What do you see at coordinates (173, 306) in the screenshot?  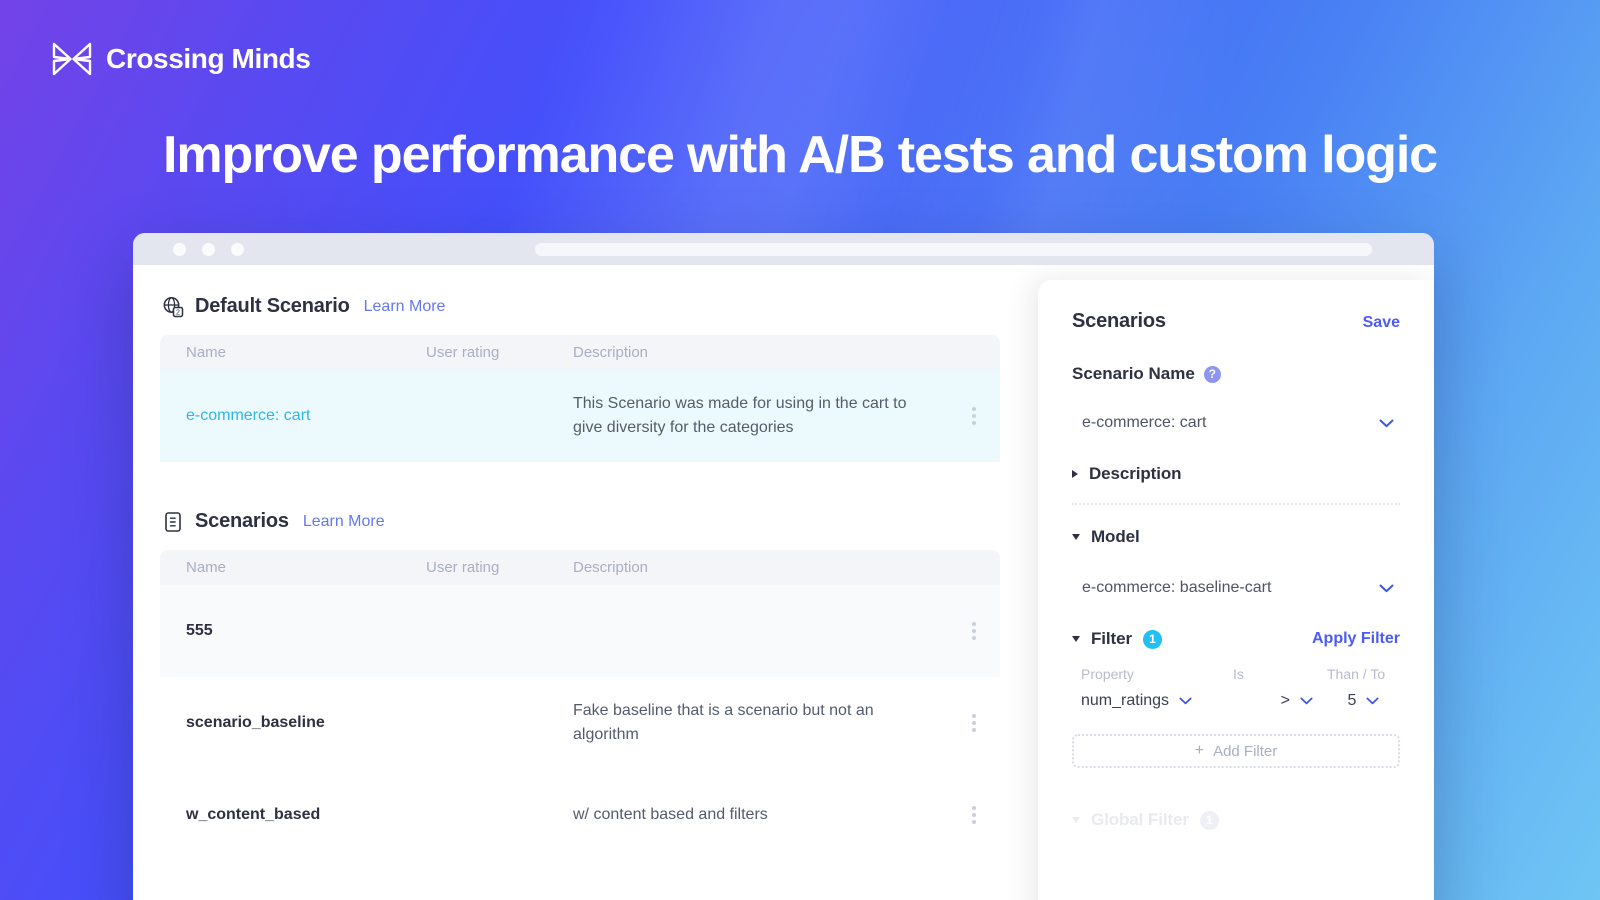 I see `globe-badge-icon: 2` at bounding box center [173, 306].